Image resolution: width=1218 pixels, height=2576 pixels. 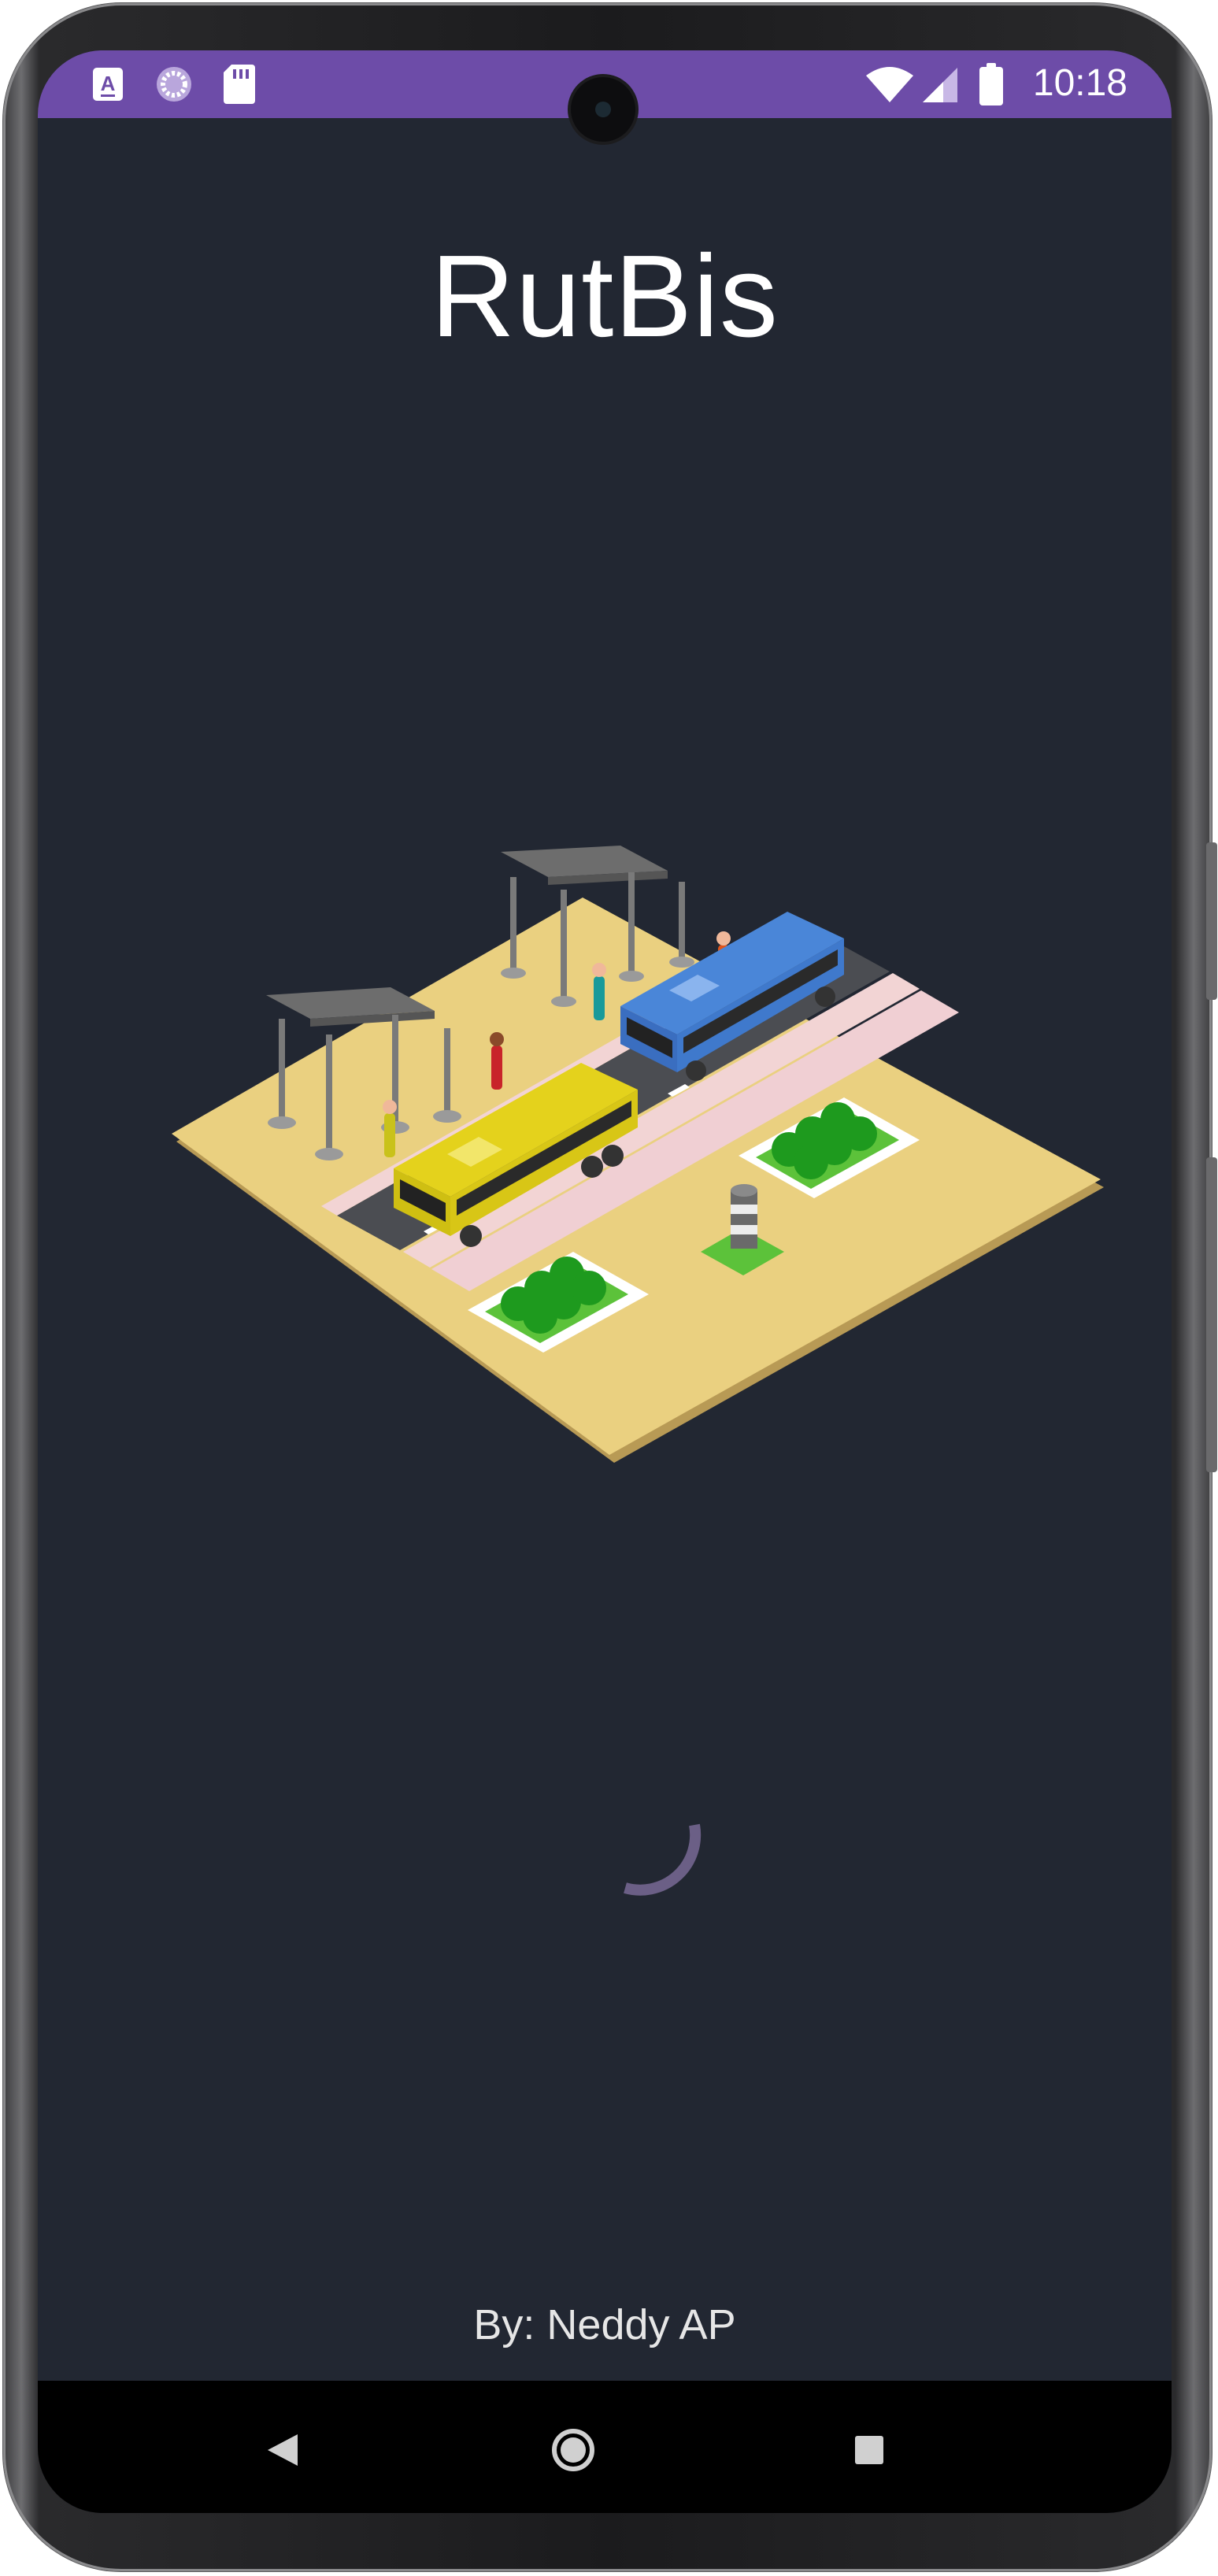 I want to click on loading-icon, so click(x=174, y=84).